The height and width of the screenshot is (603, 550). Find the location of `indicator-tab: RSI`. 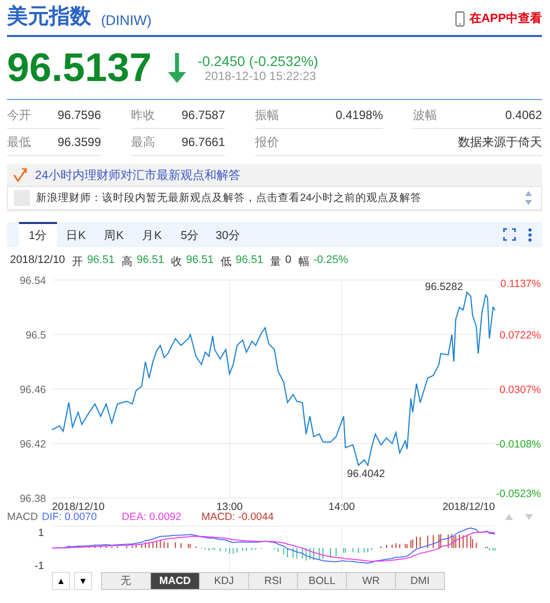

indicator-tab: RSI is located at coordinates (273, 581).